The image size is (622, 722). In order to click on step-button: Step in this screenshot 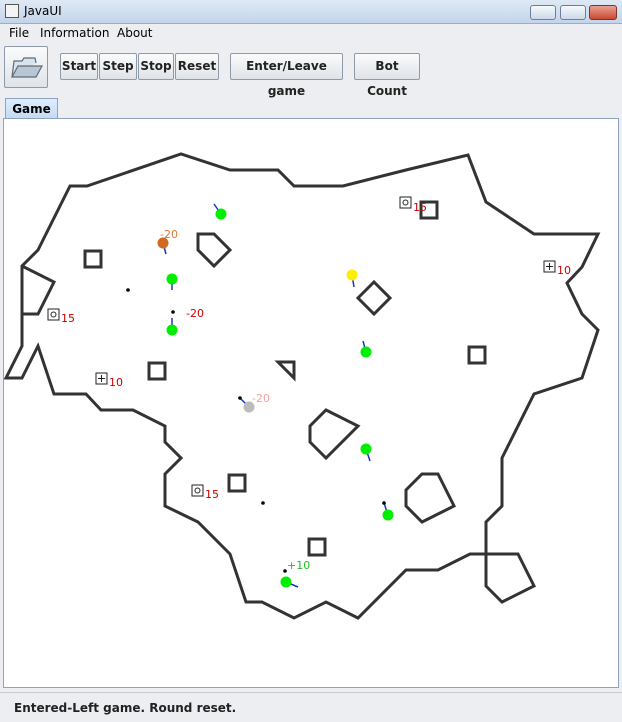, I will do `click(118, 66)`.